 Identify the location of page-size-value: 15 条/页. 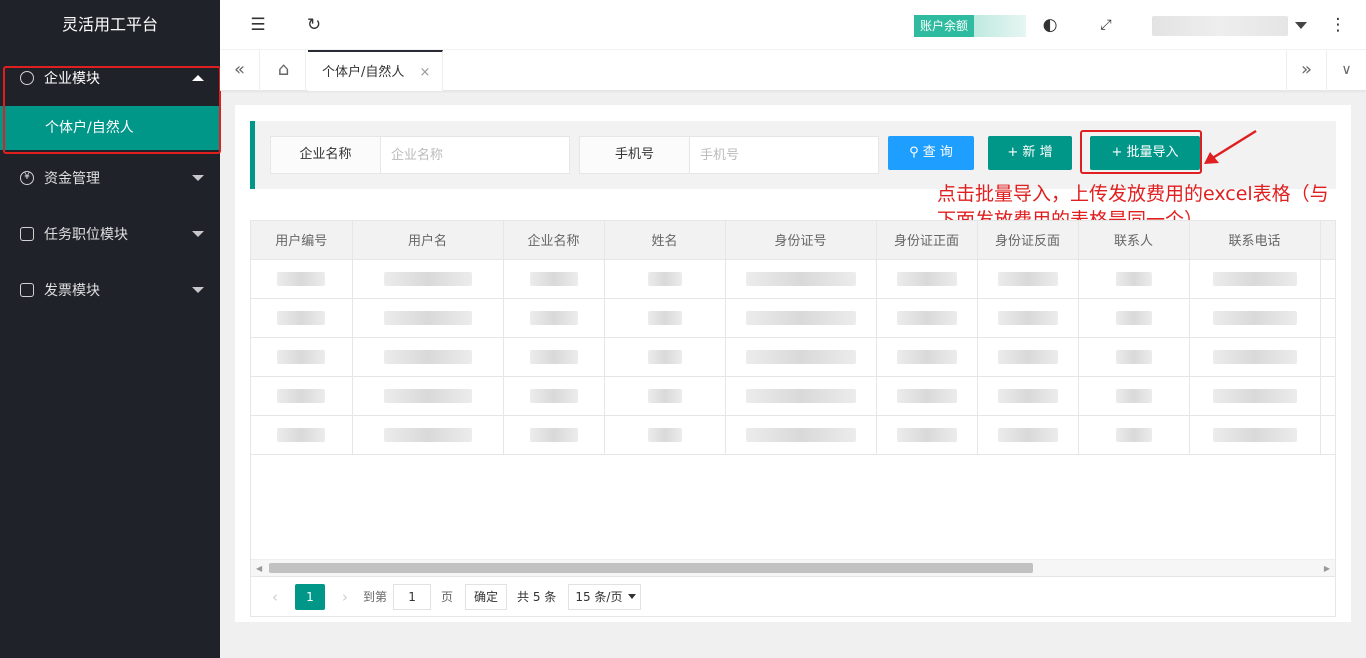
(599, 596).